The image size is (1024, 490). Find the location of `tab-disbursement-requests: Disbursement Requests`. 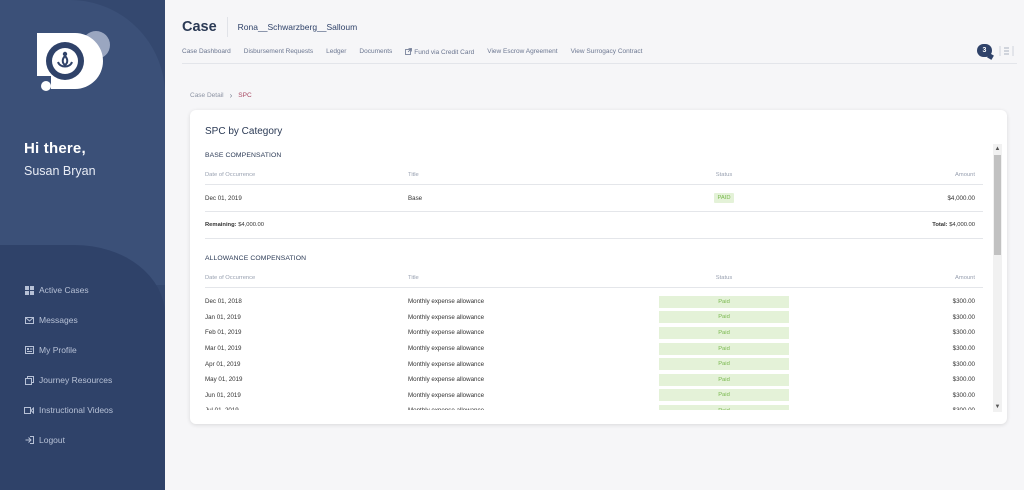

tab-disbursement-requests: Disbursement Requests is located at coordinates (278, 52).